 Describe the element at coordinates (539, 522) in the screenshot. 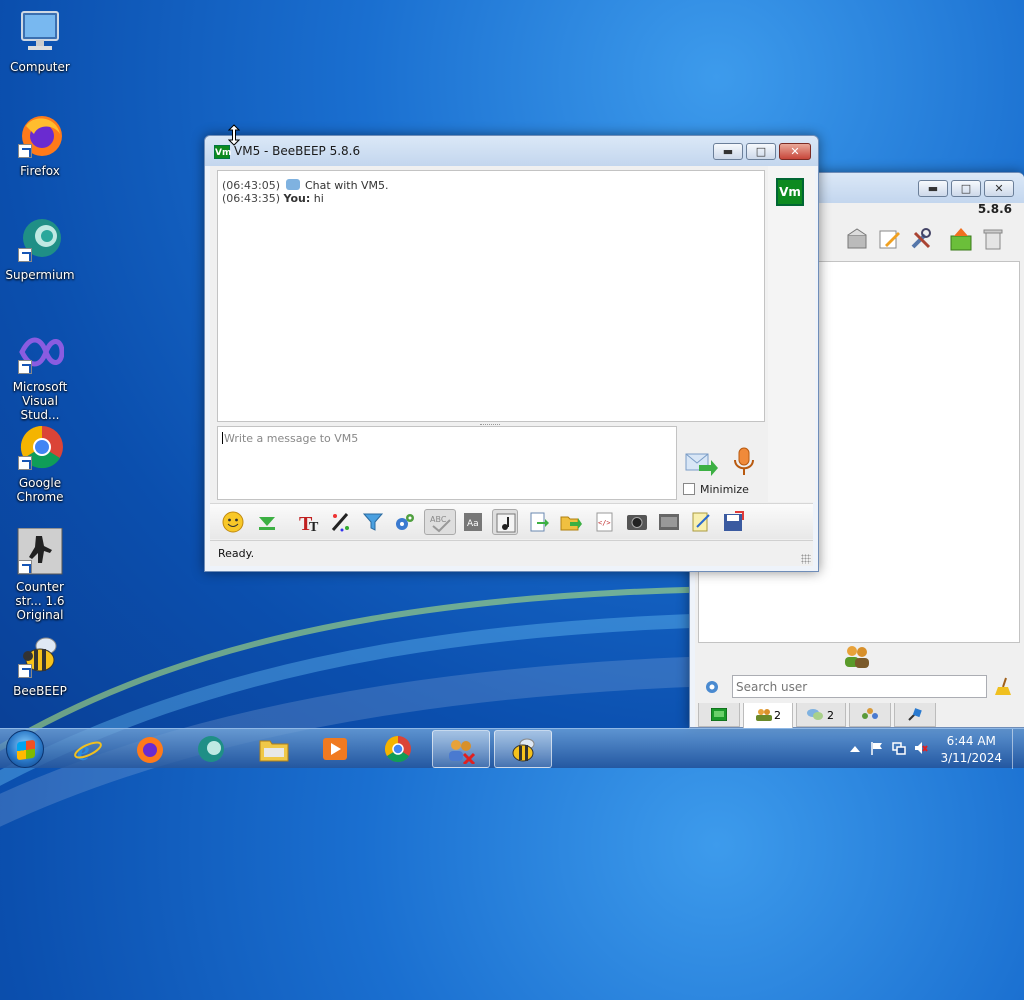

I see `save-chat-button` at that location.